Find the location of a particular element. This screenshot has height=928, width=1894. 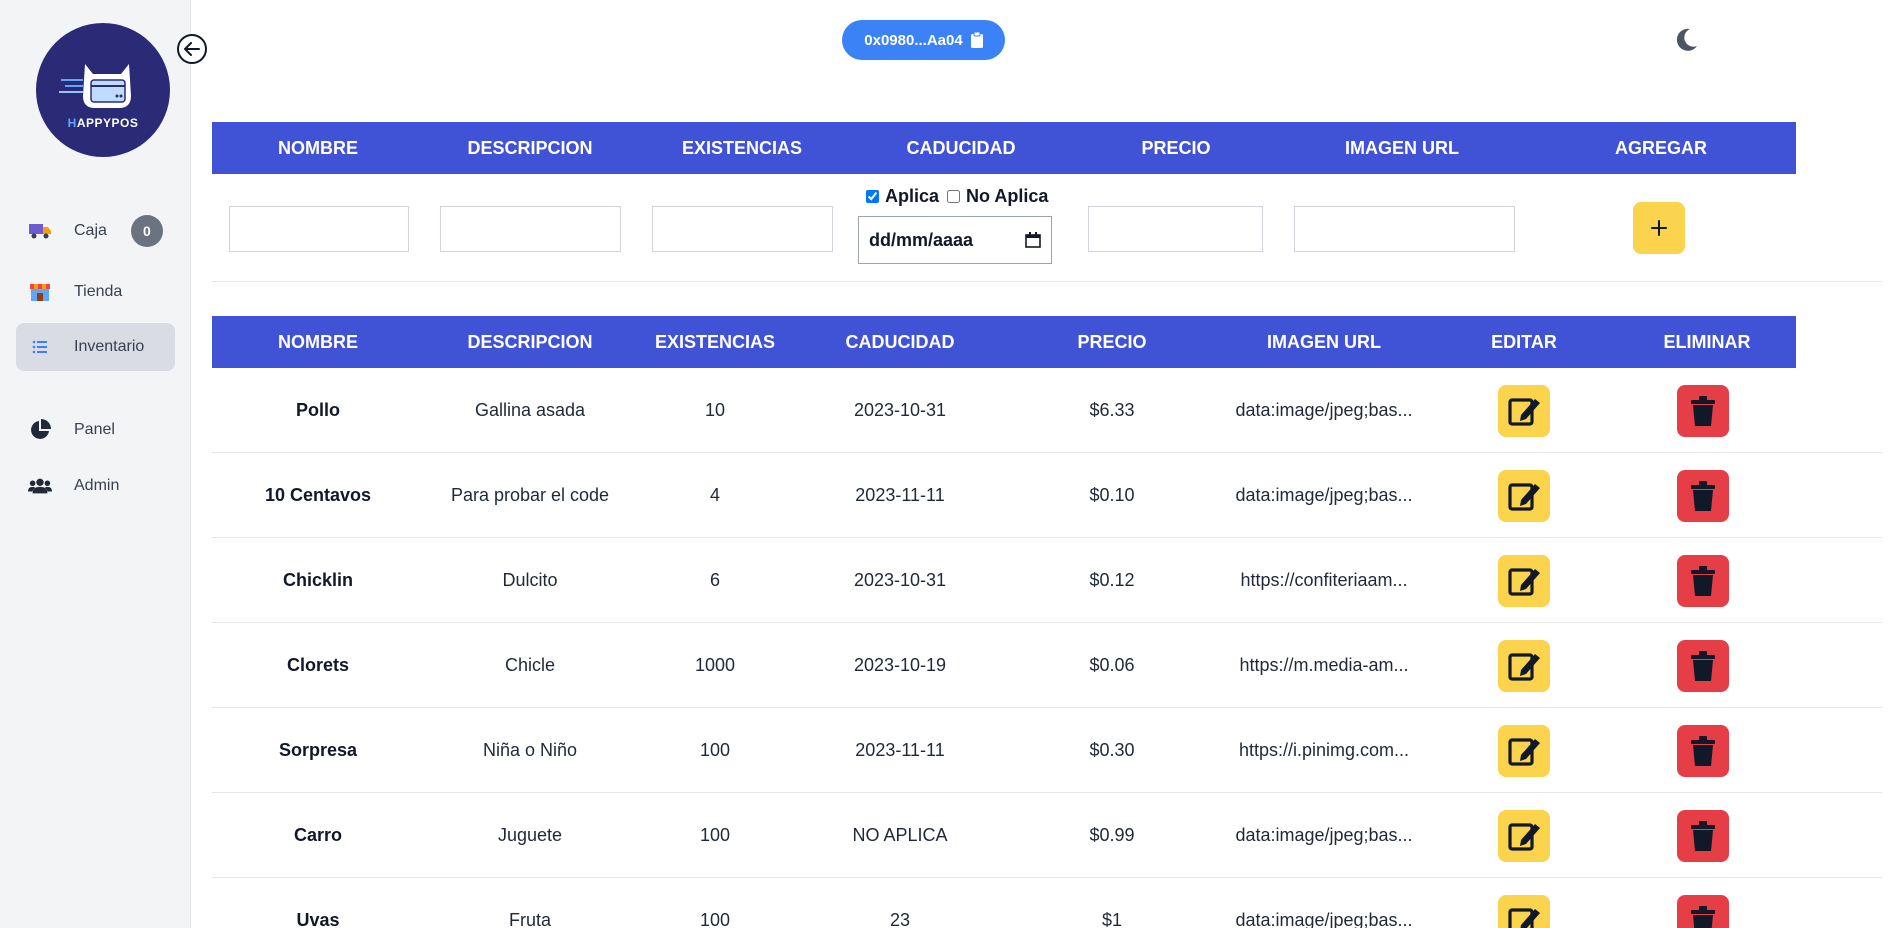

col-descripcion: DESCRIPCION is located at coordinates (530, 341).